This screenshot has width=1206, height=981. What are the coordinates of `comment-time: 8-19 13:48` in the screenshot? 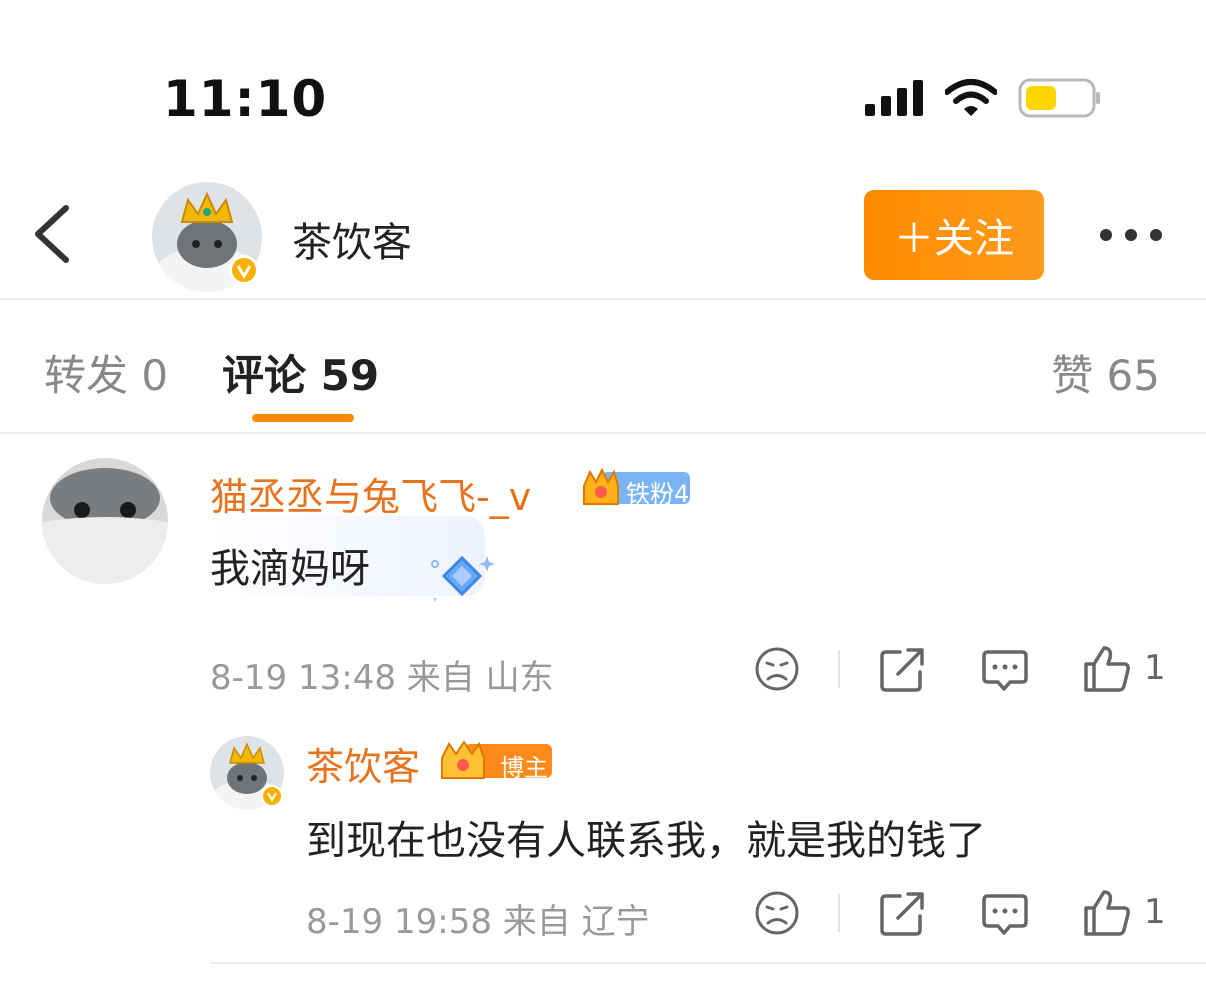 It's located at (303, 678).